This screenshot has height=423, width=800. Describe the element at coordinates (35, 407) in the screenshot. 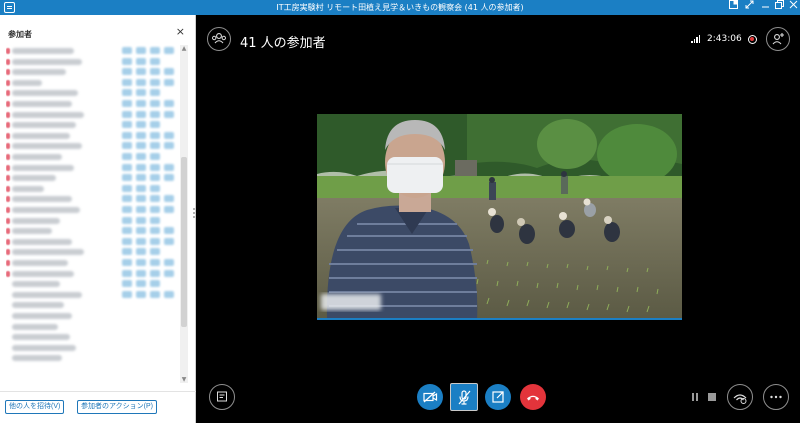

I see `invite-others-button: 他の人を招待(V)` at that location.